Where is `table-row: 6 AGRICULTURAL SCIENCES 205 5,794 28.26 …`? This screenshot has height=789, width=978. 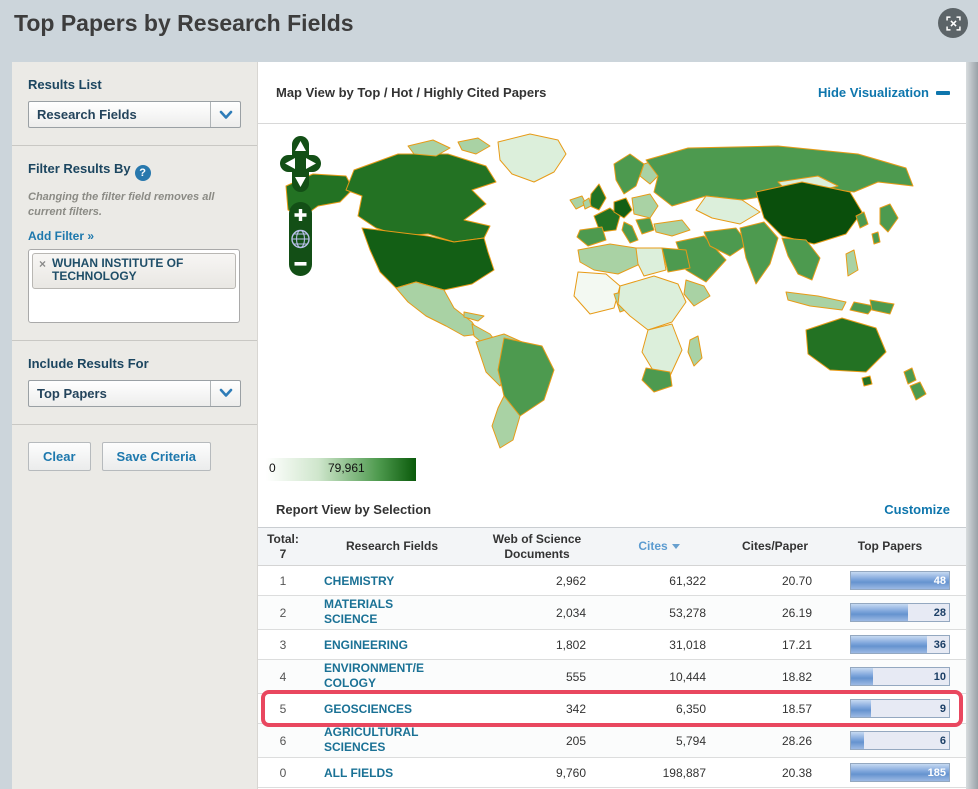 table-row: 6 AGRICULTURAL SCIENCES 205 5,794 28.26 … is located at coordinates (612, 741).